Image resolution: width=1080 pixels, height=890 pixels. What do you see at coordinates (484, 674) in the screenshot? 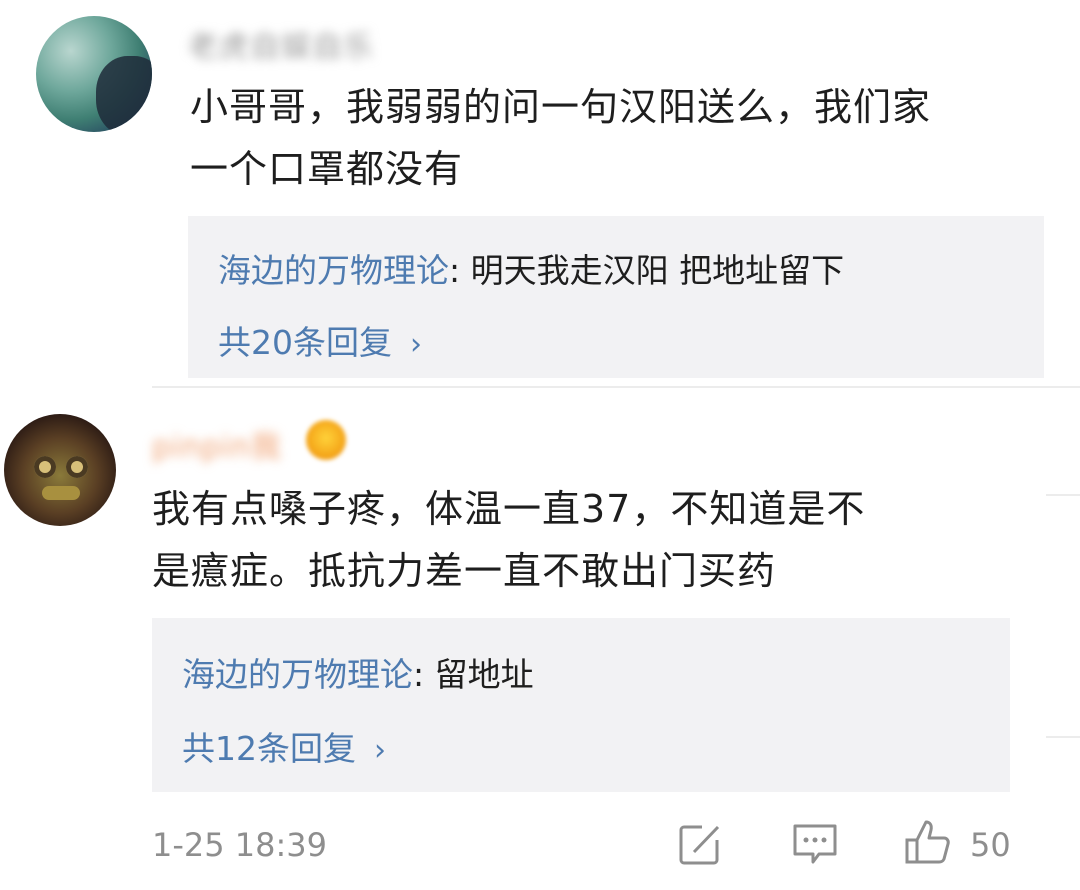
I see `reply-text: 留地址` at bounding box center [484, 674].